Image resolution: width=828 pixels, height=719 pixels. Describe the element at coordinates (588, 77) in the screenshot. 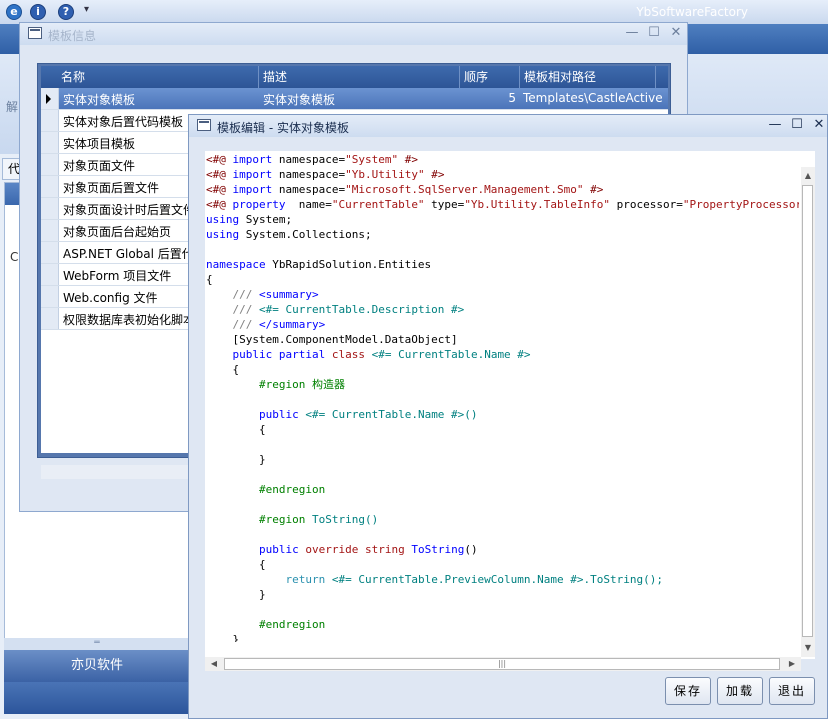

I see `column-header-path: 模板相对路径` at that location.